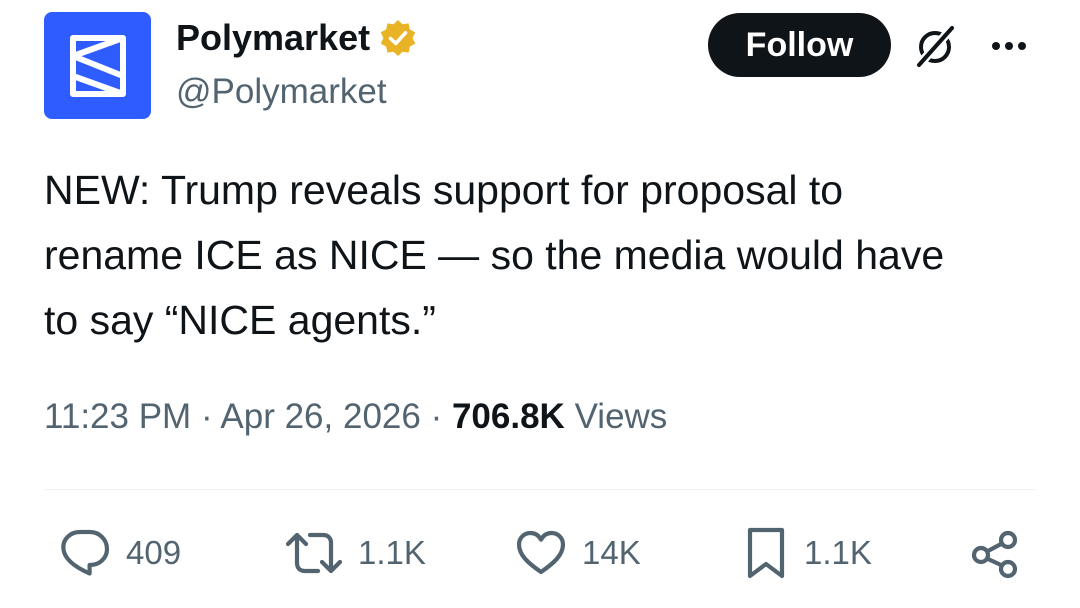 The width and height of the screenshot is (1080, 608). I want to click on reply-icon, so click(85, 552).